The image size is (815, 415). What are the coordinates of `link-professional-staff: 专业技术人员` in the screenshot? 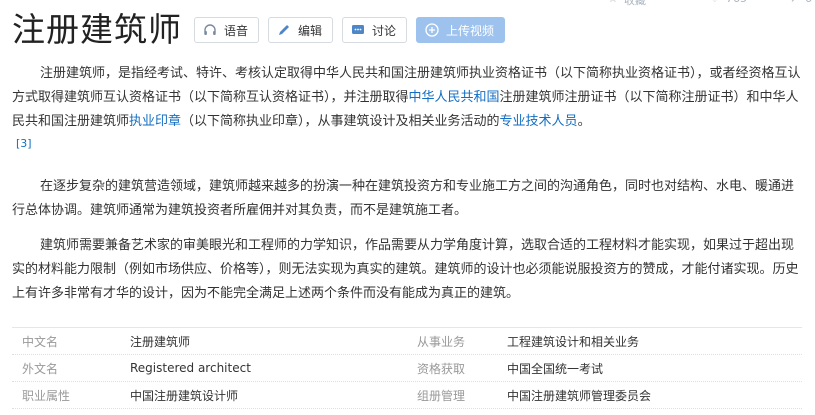 It's located at (539, 121).